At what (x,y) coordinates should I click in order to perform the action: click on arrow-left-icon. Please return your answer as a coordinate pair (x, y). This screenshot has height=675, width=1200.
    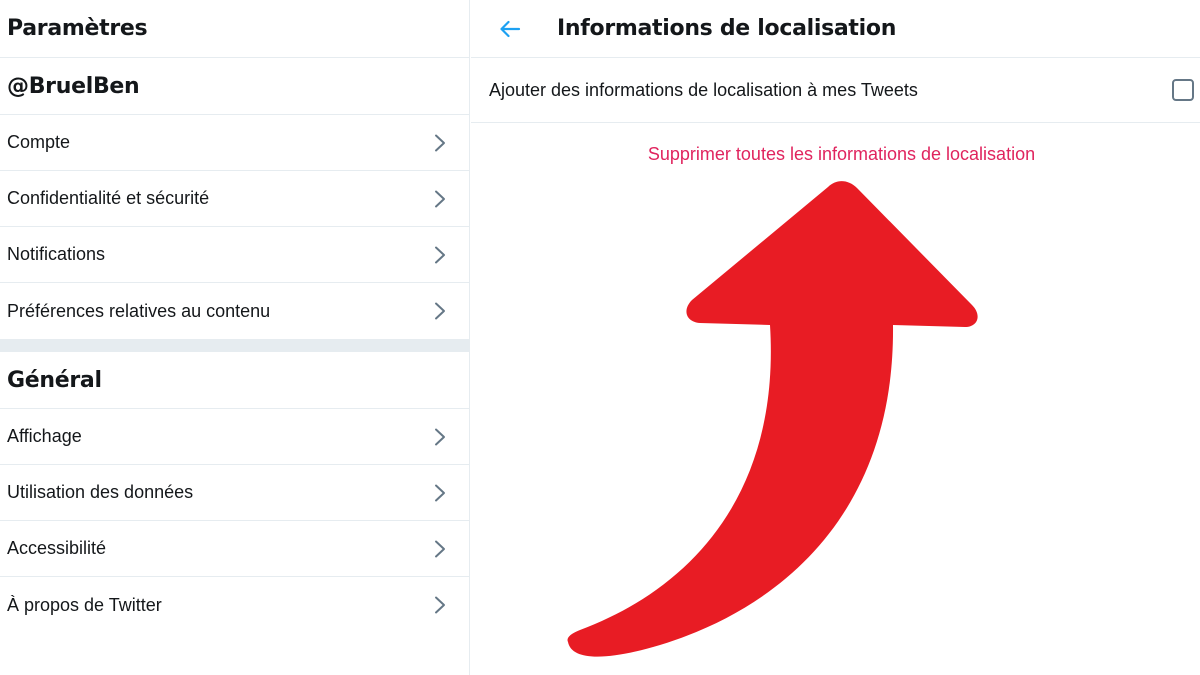
    Looking at the image, I should click on (510, 28).